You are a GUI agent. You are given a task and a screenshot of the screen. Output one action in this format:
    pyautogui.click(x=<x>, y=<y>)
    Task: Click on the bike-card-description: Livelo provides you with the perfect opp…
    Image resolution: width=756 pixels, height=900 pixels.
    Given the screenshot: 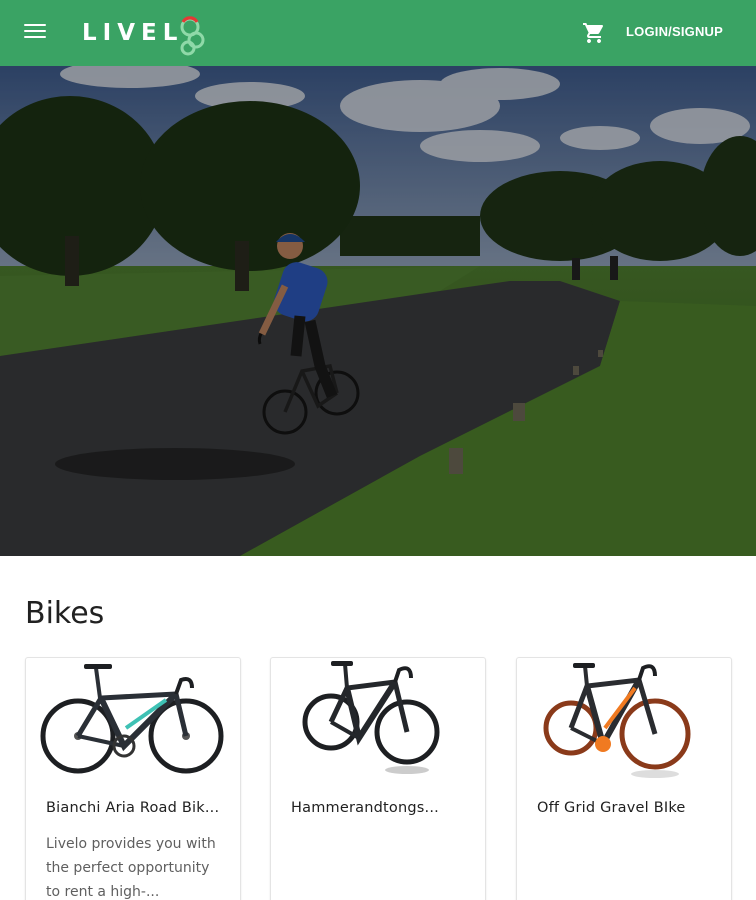 What is the action you would take?
    pyautogui.click(x=131, y=868)
    